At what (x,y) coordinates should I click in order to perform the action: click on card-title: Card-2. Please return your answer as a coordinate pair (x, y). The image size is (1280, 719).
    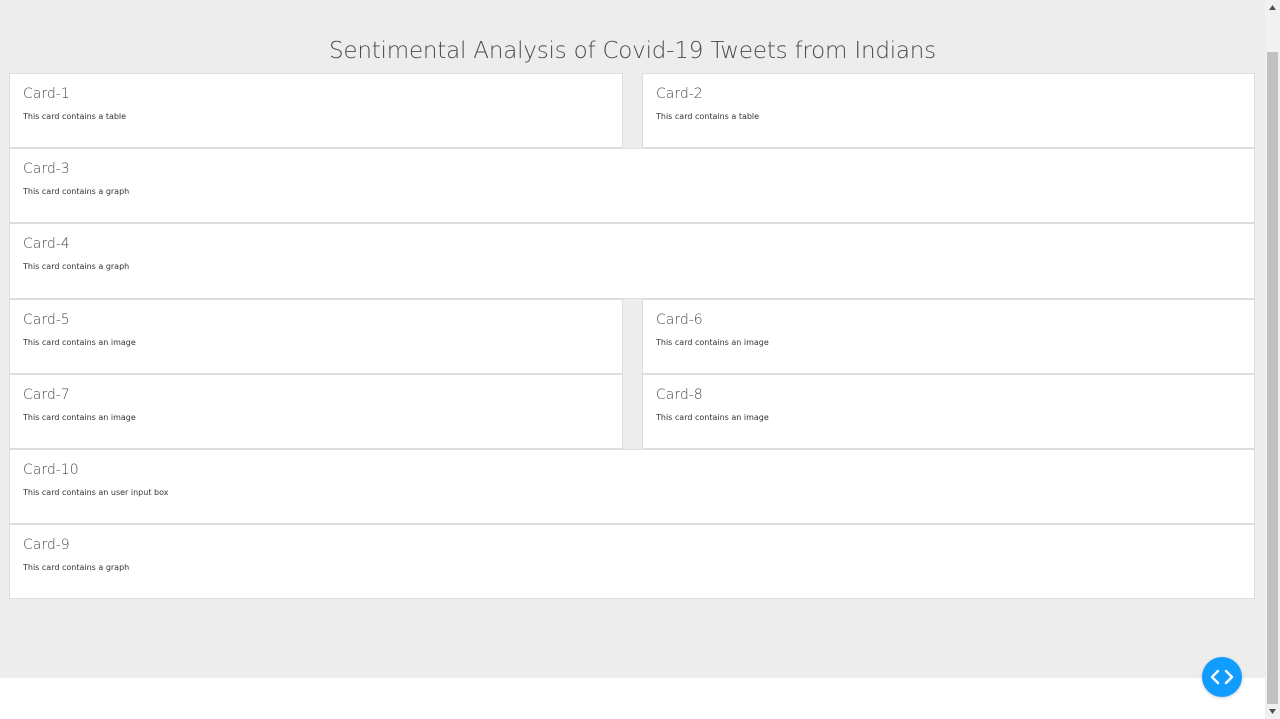
    Looking at the image, I should click on (679, 94).